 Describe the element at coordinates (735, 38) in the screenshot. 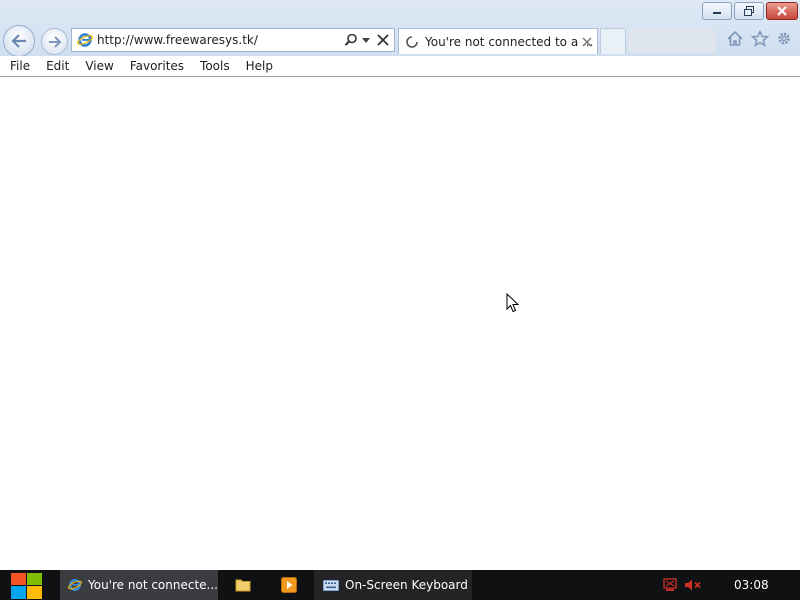

I see `home-icon` at that location.